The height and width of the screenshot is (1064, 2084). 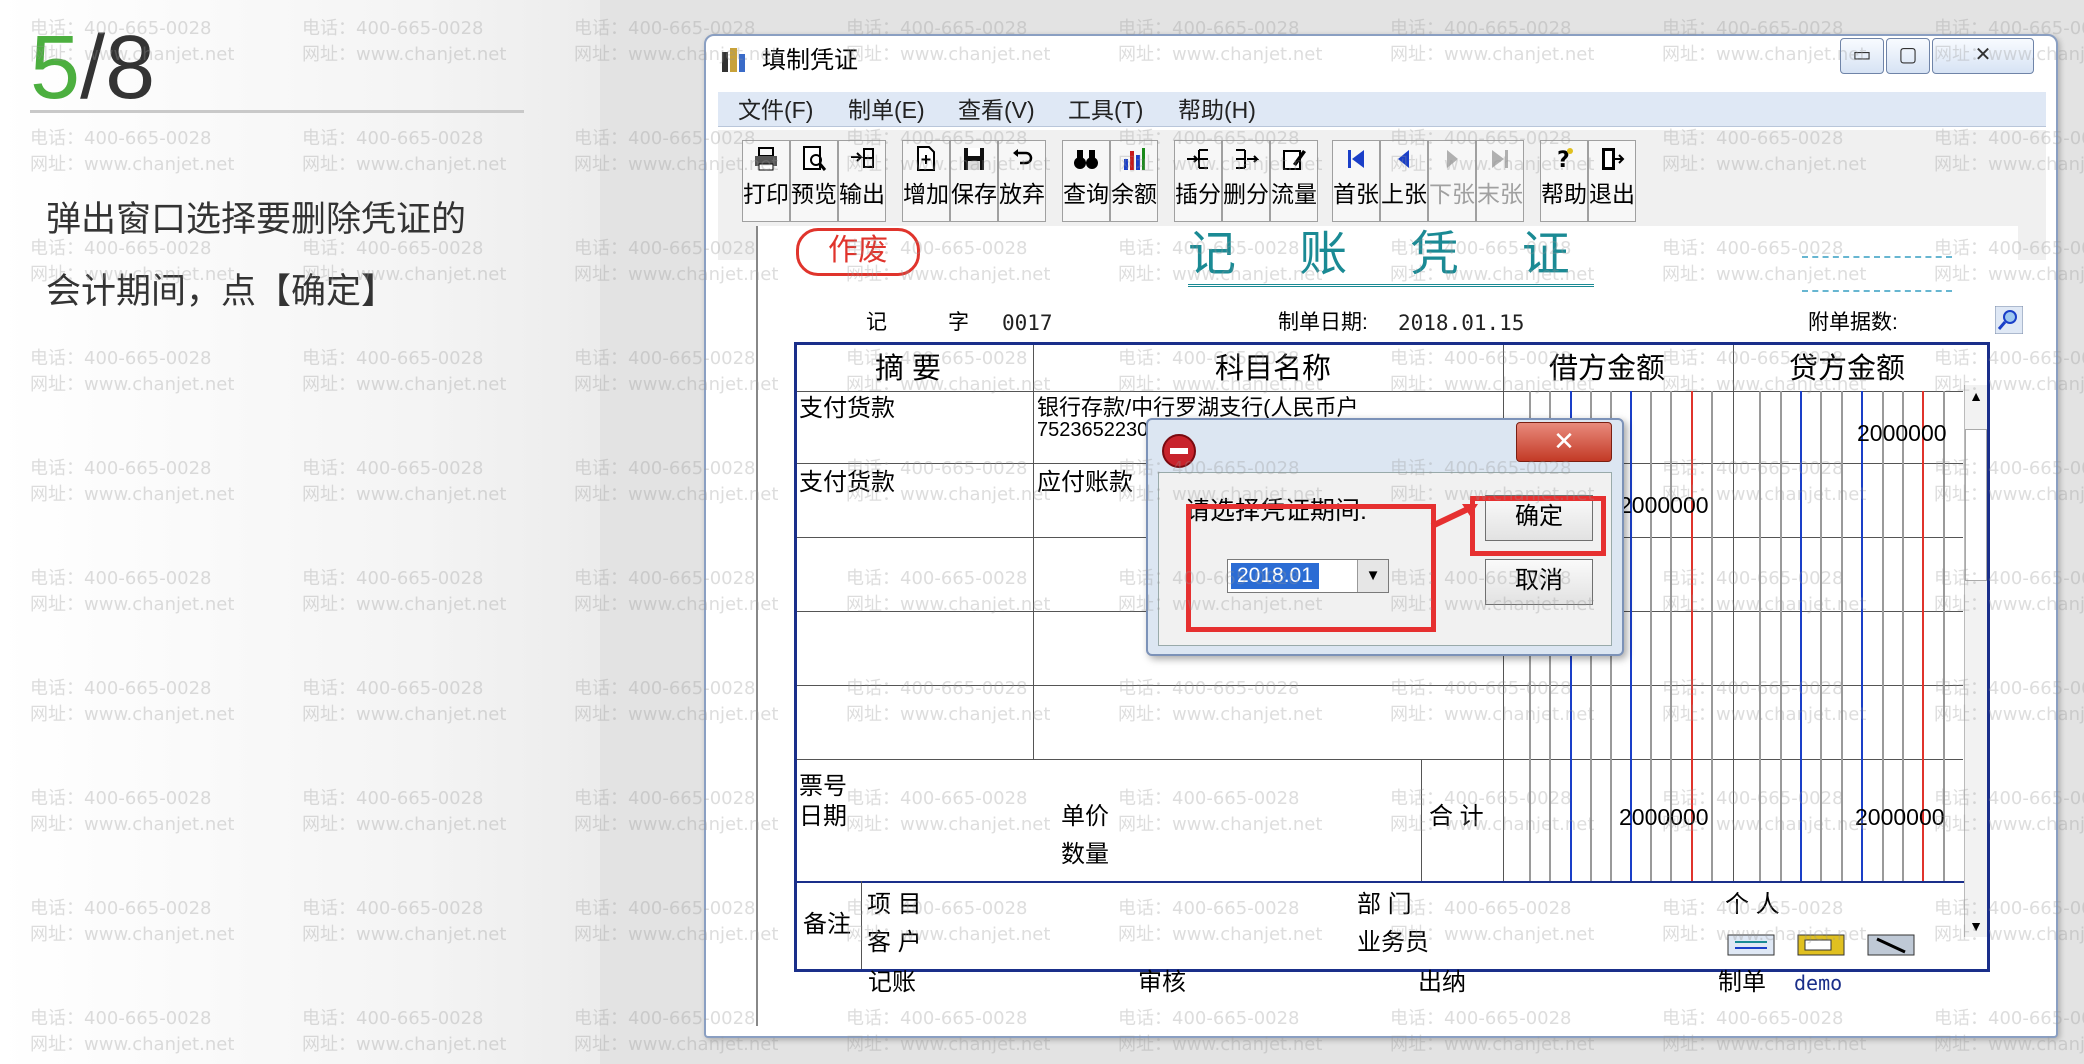 I want to click on delete-row-icon, so click(x=1247, y=159).